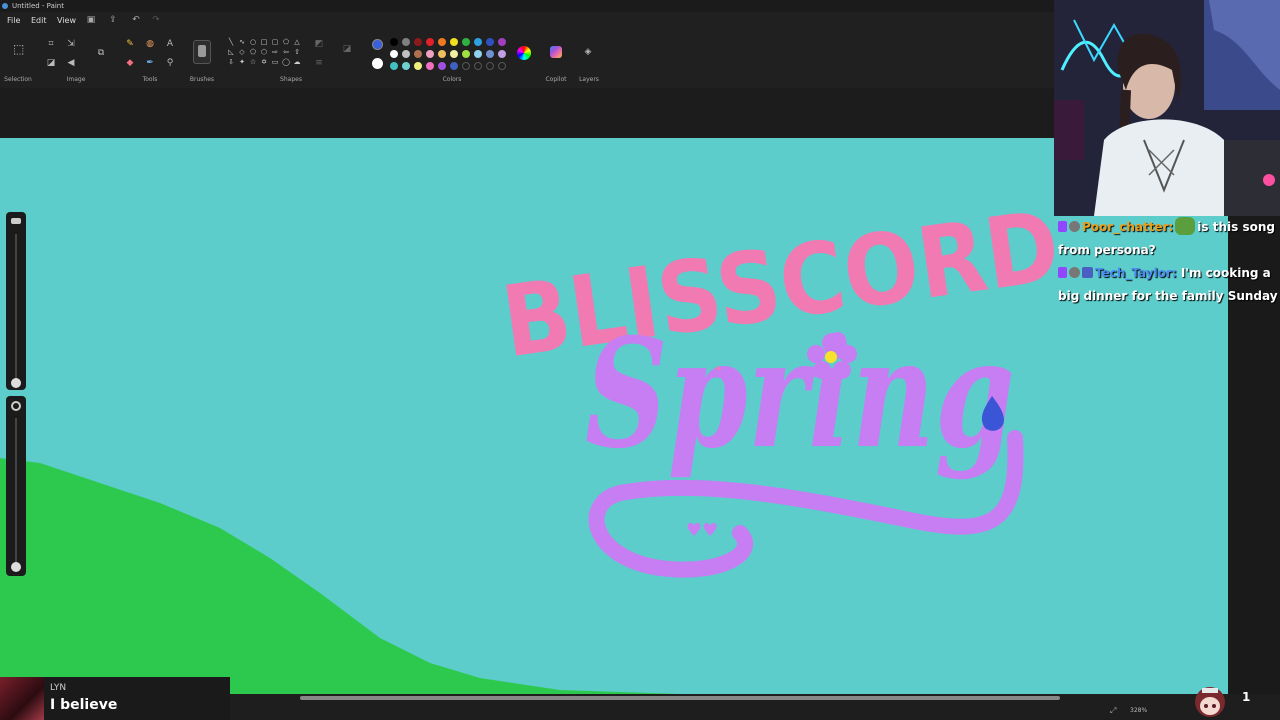 This screenshot has width=1280, height=720. I want to click on menu-view: View, so click(66, 20).